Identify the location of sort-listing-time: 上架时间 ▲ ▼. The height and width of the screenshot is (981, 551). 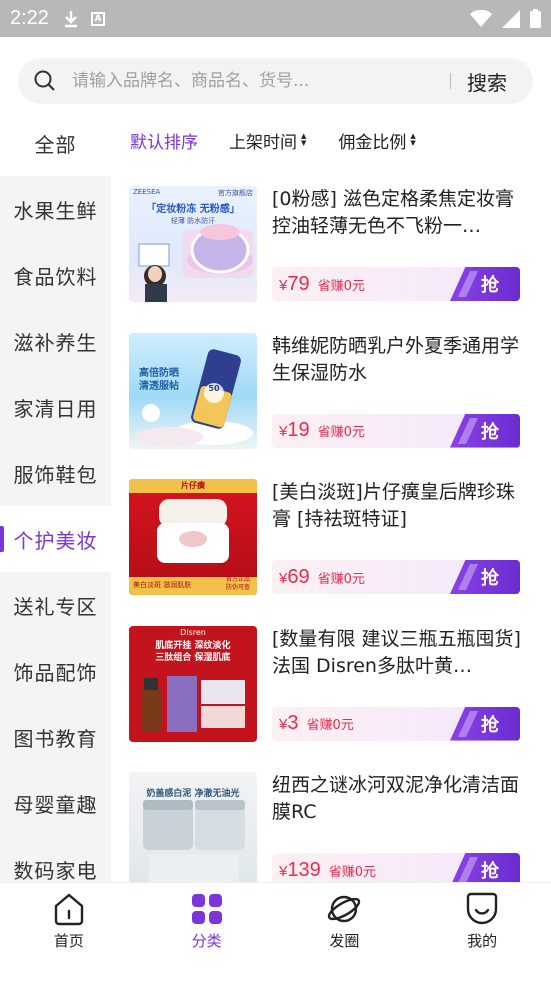
(267, 140).